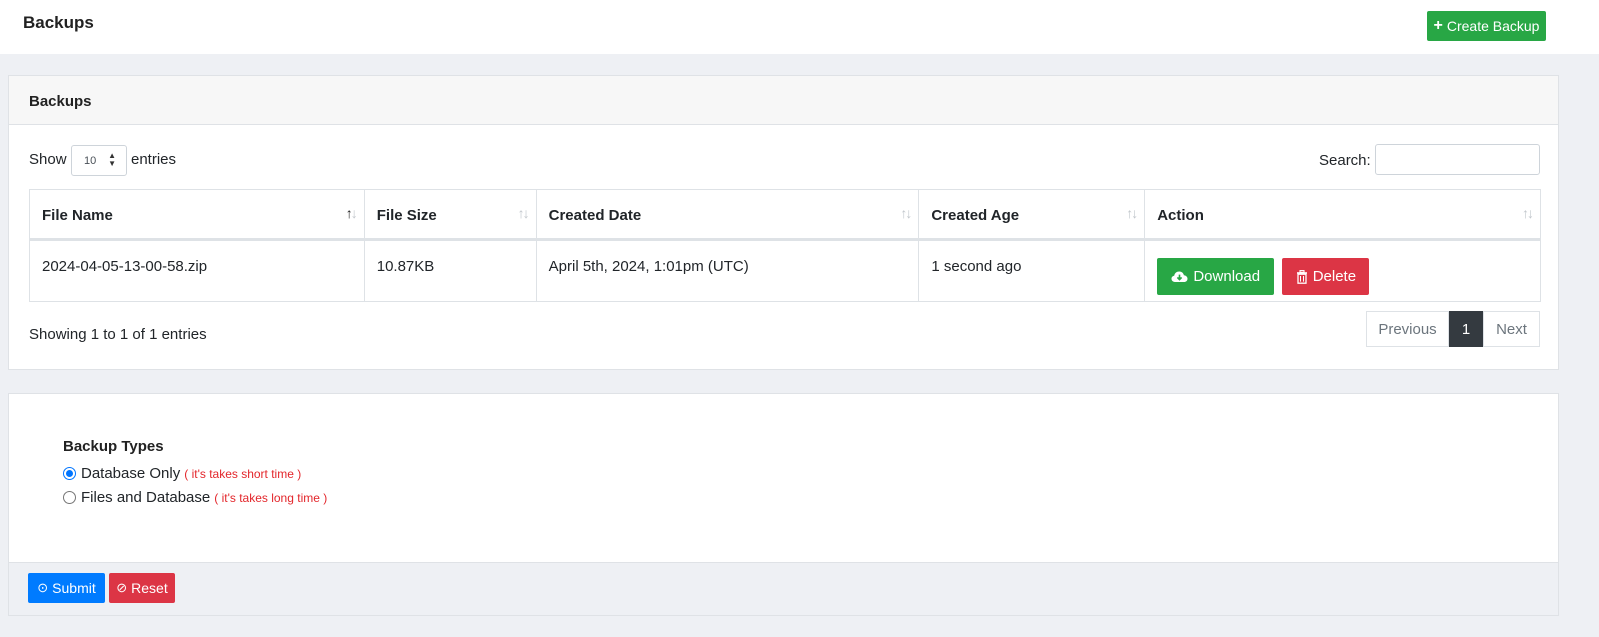 The width and height of the screenshot is (1599, 637). I want to click on select-caret-icon: ▲ ▼, so click(112, 159).